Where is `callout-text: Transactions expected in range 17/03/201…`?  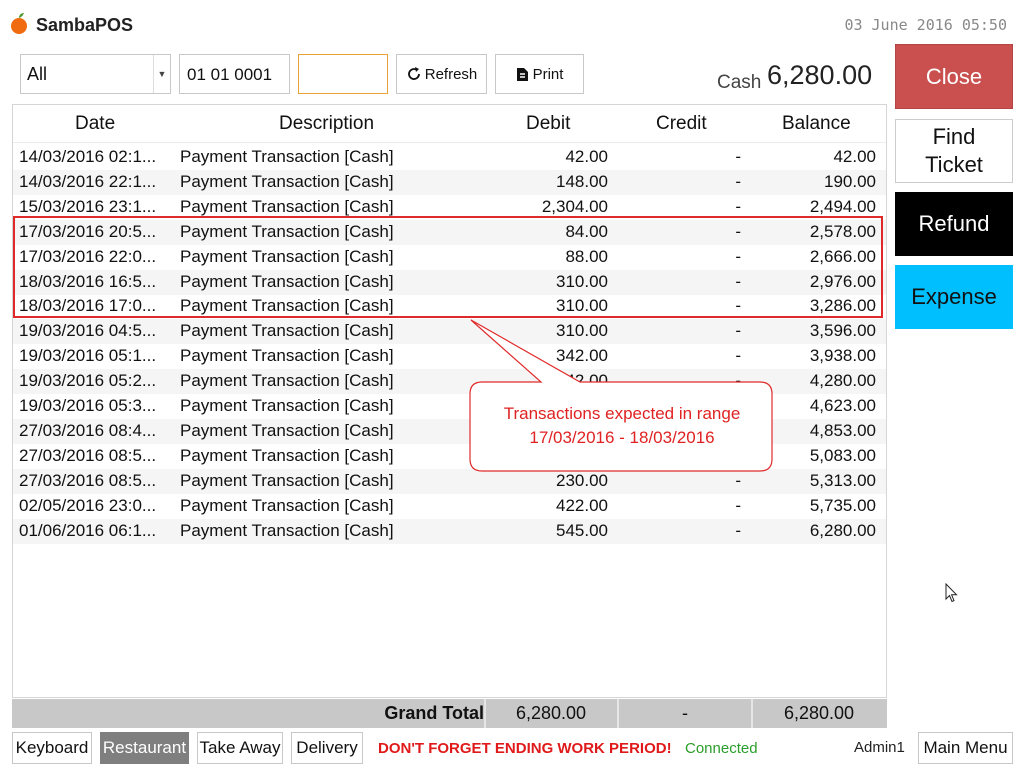 callout-text: Transactions expected in range 17/03/201… is located at coordinates (622, 426).